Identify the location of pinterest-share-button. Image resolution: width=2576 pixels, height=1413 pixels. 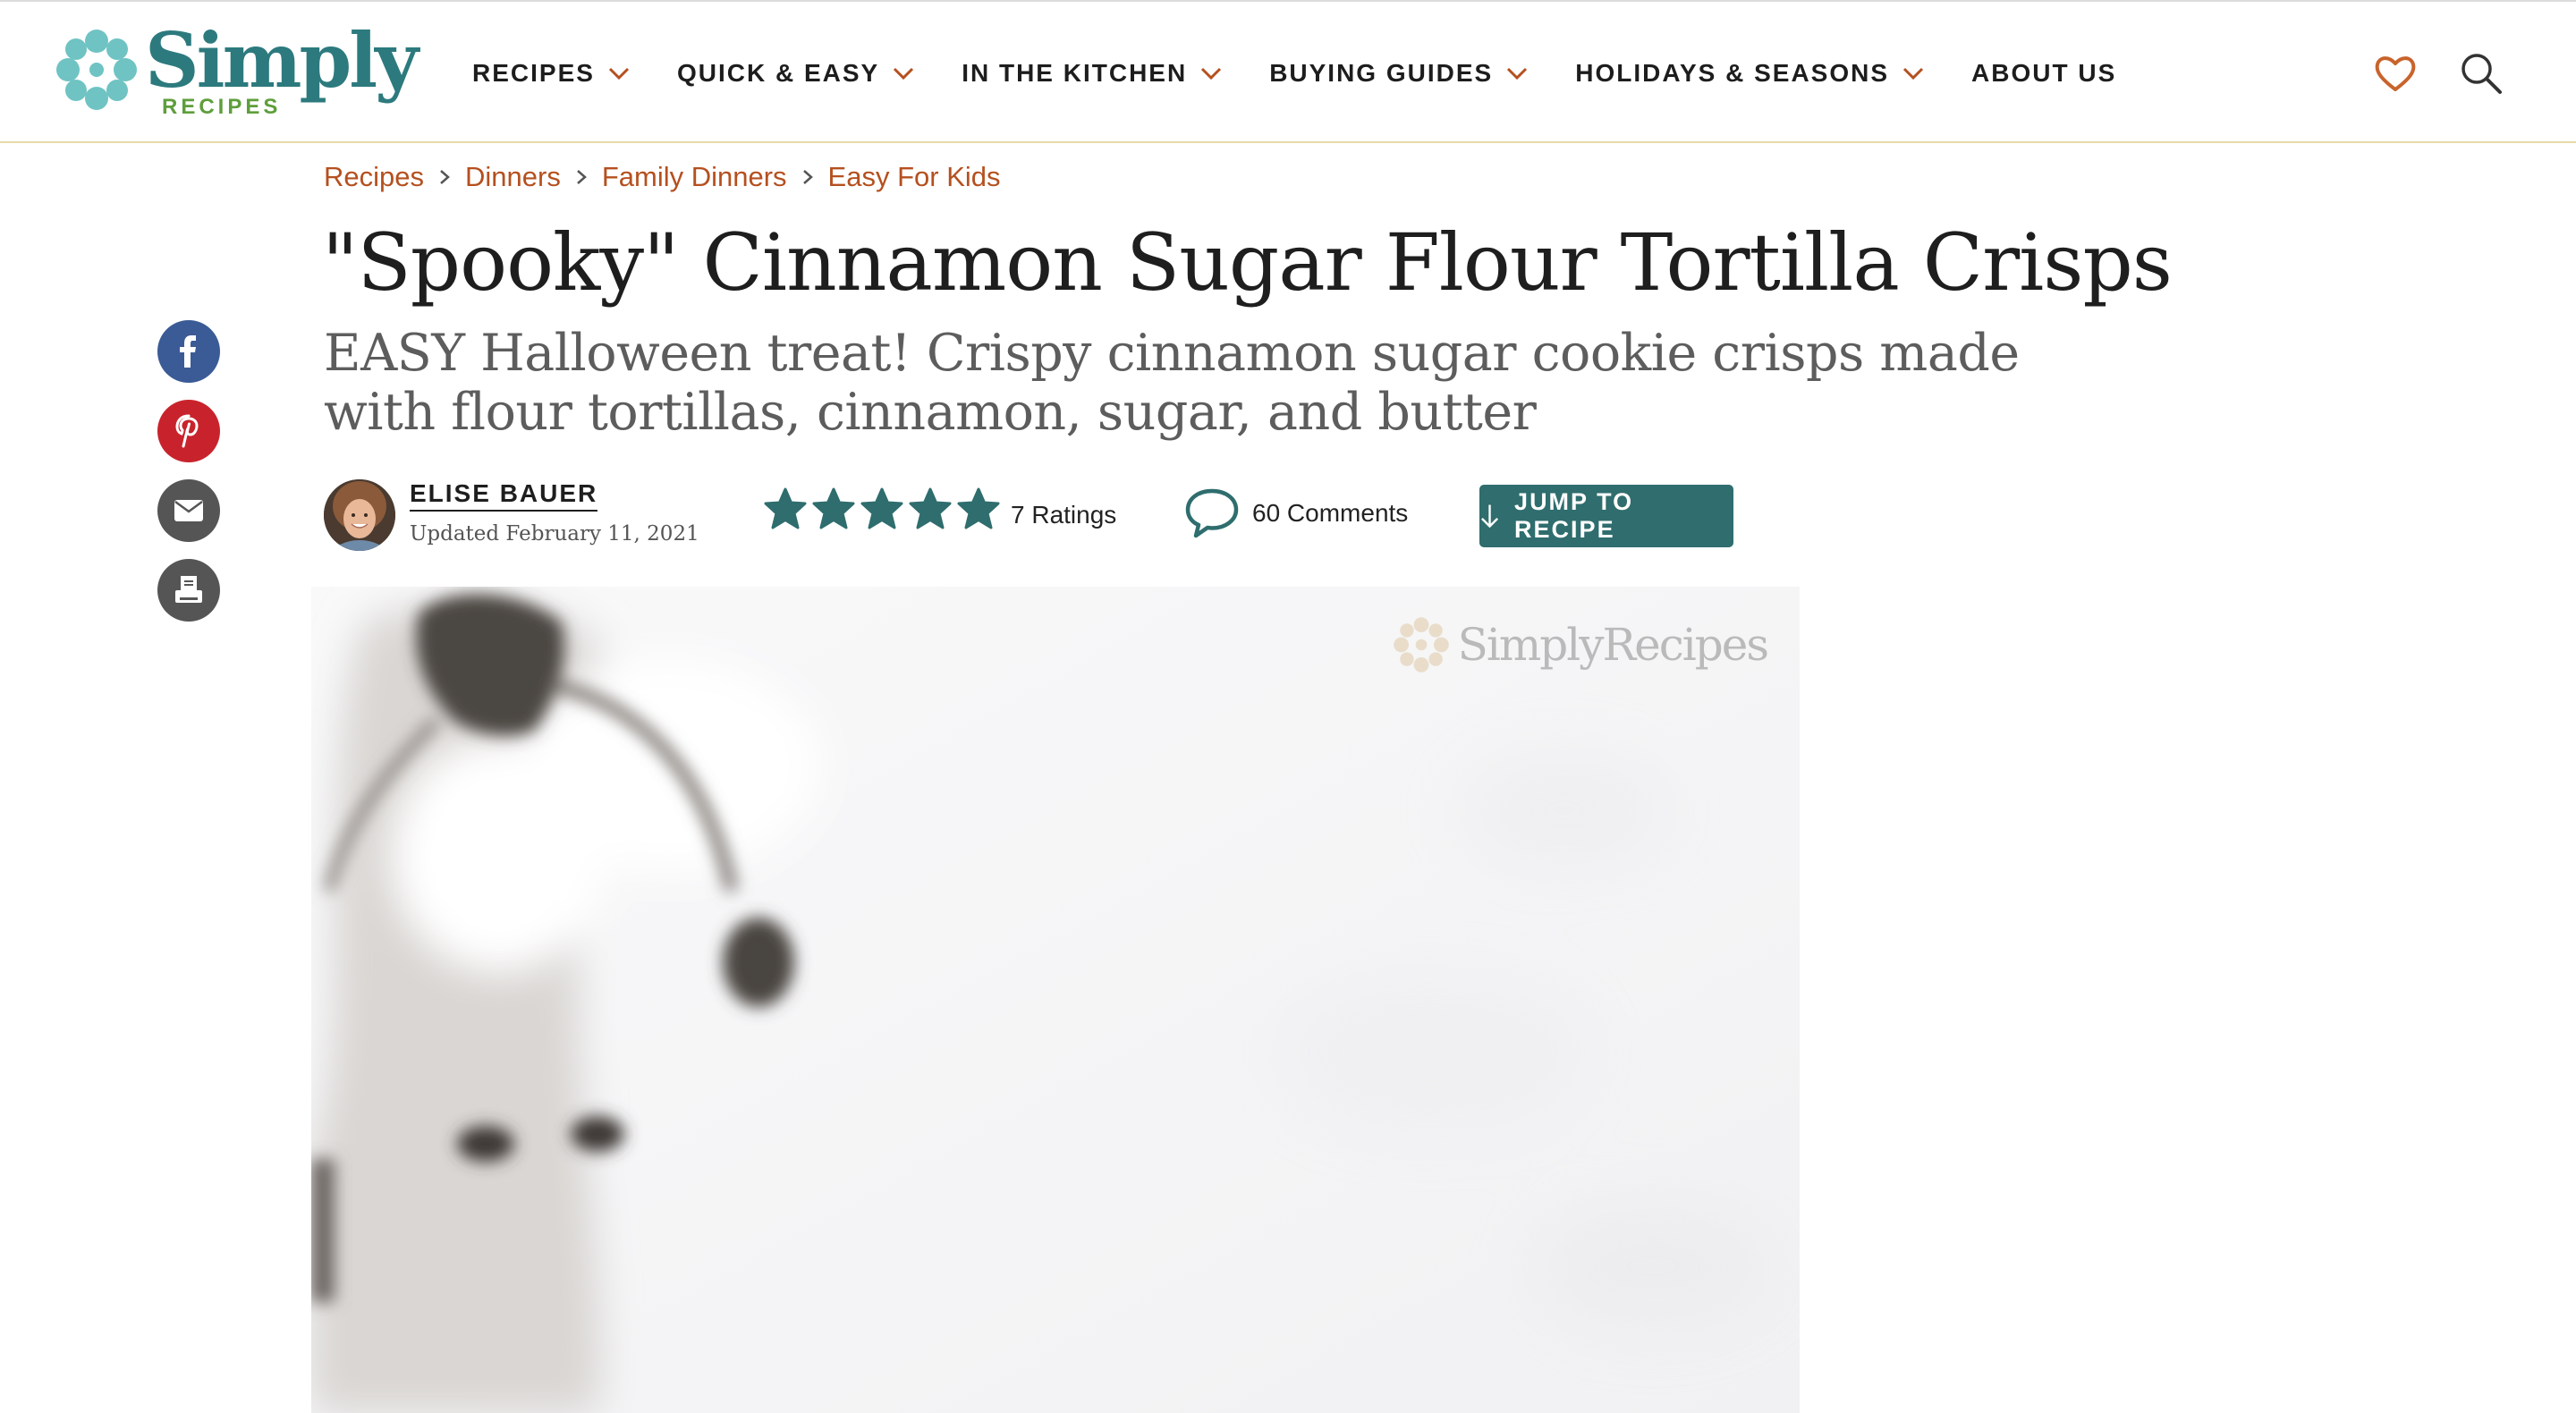
(188, 431).